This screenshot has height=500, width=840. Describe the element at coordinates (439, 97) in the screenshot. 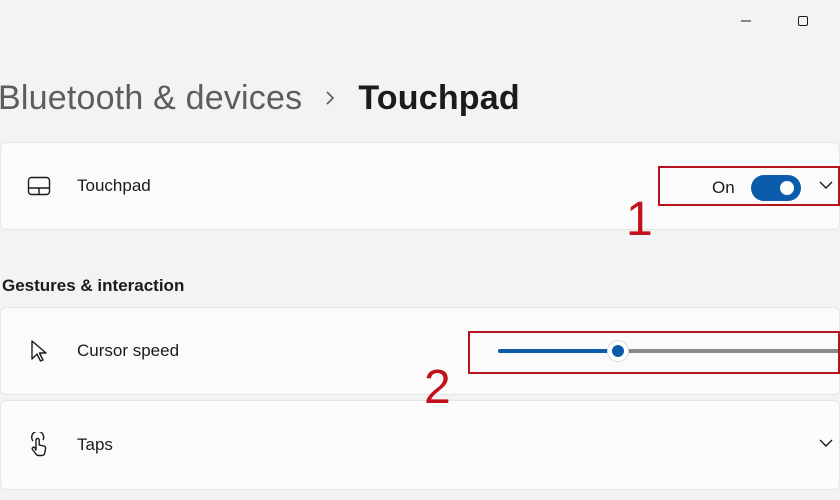

I see `page-title: Touchpad` at that location.